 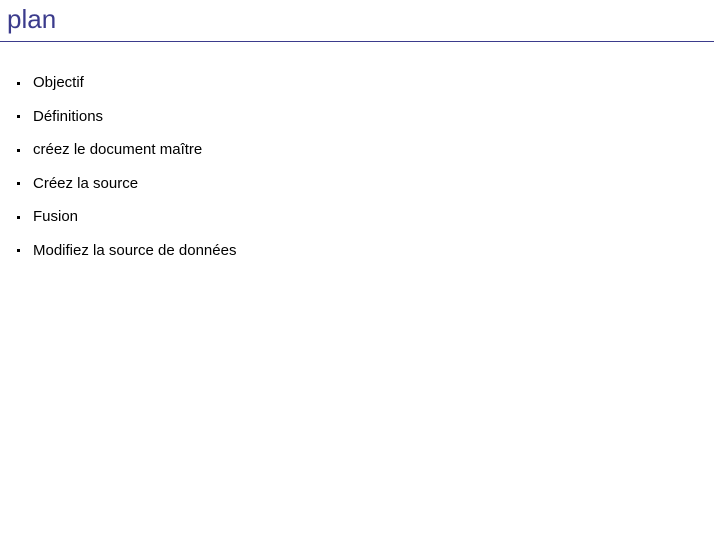 I want to click on list-item: Modifiez la source de données, so click(x=350, y=251).